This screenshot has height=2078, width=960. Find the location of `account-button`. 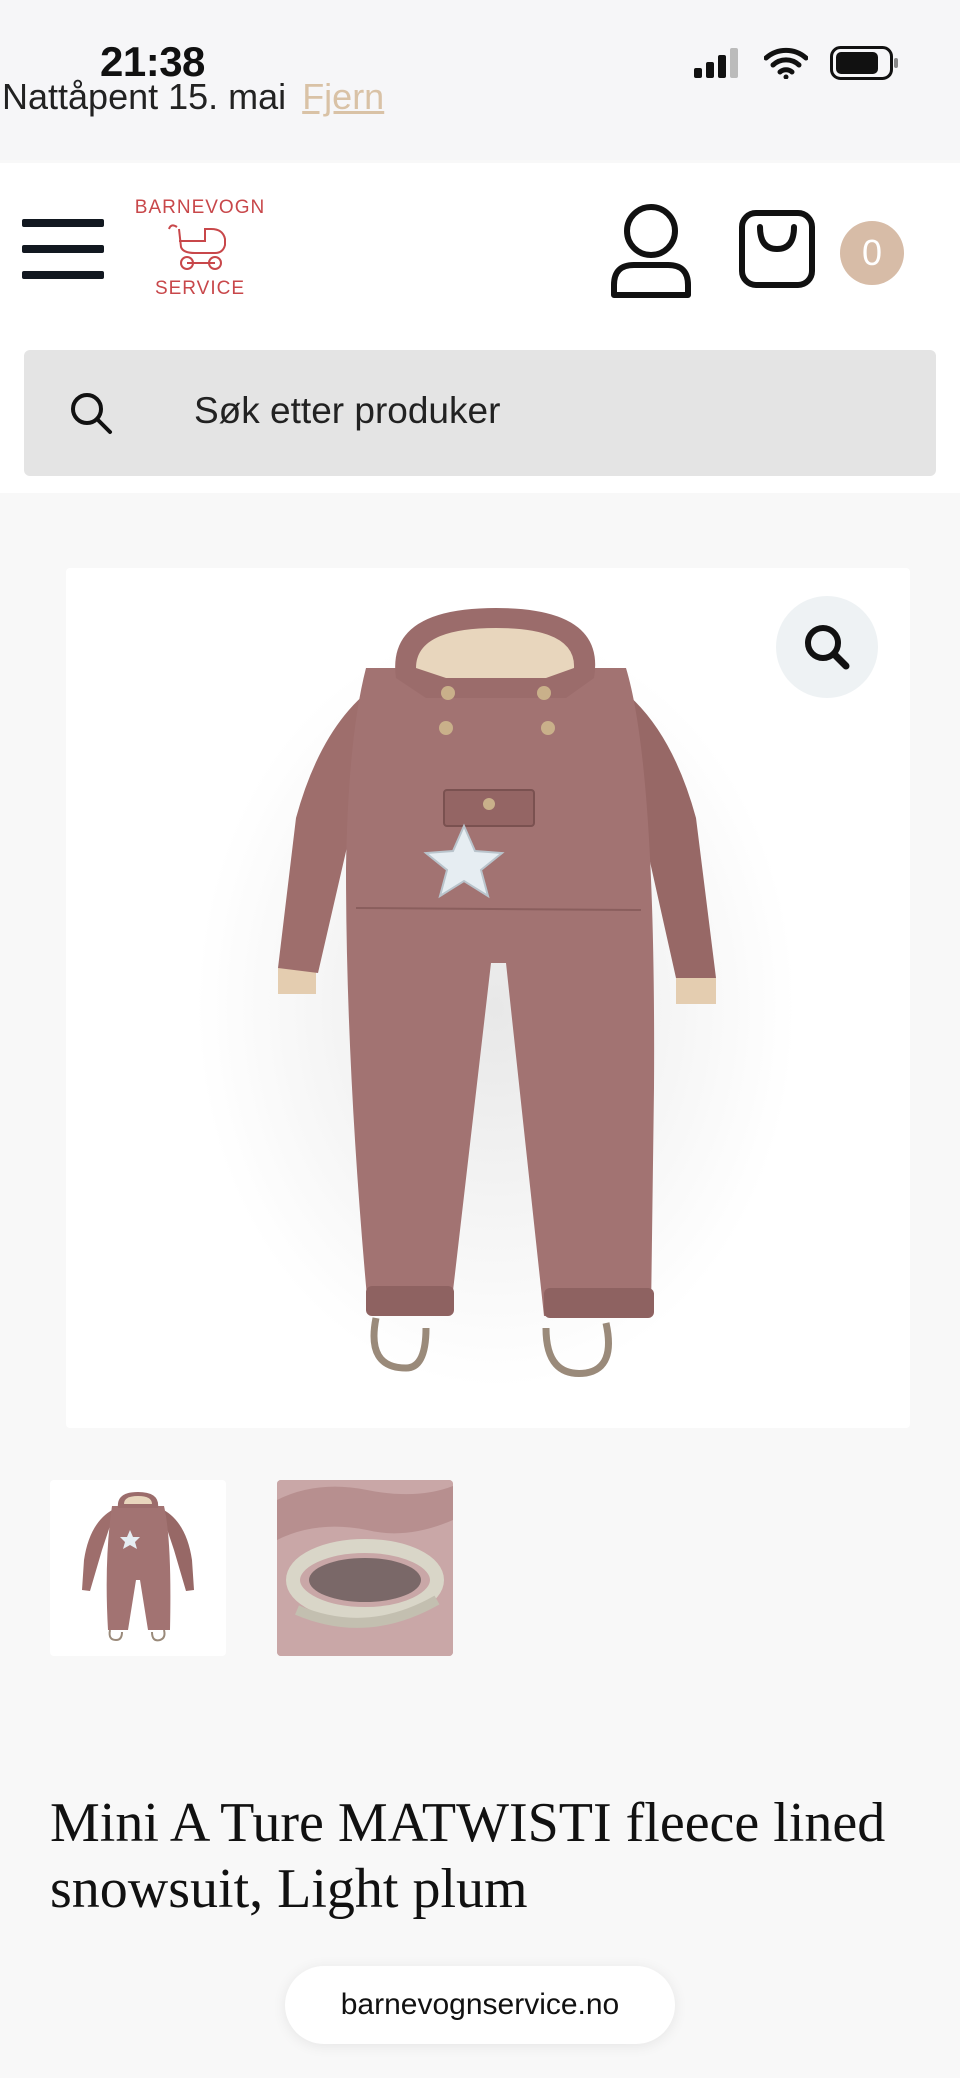

account-button is located at coordinates (651, 251).